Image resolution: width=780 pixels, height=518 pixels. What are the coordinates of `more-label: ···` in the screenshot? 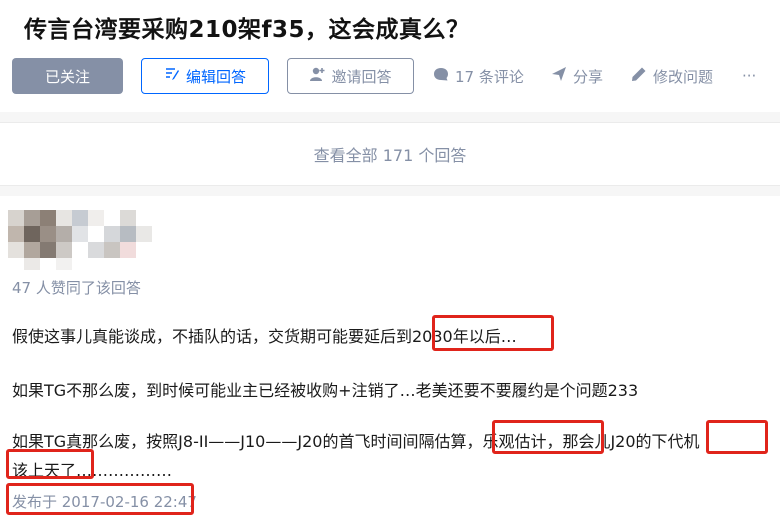 It's located at (749, 76).